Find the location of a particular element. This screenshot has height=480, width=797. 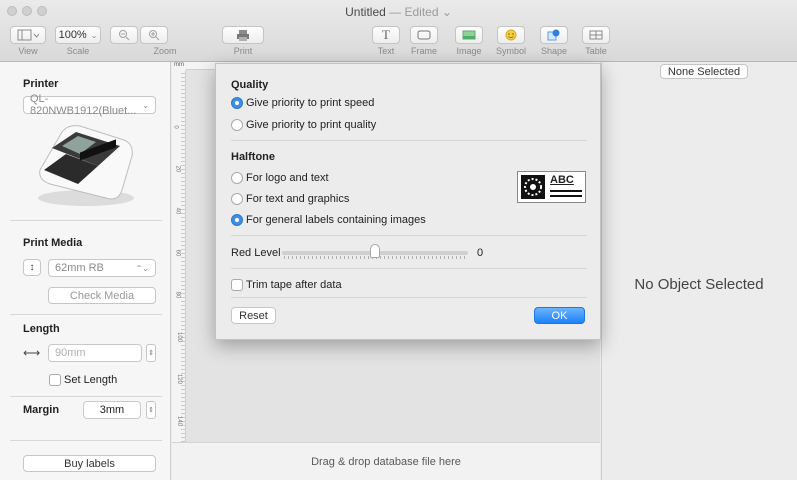

margin-field: 3mm is located at coordinates (112, 410).